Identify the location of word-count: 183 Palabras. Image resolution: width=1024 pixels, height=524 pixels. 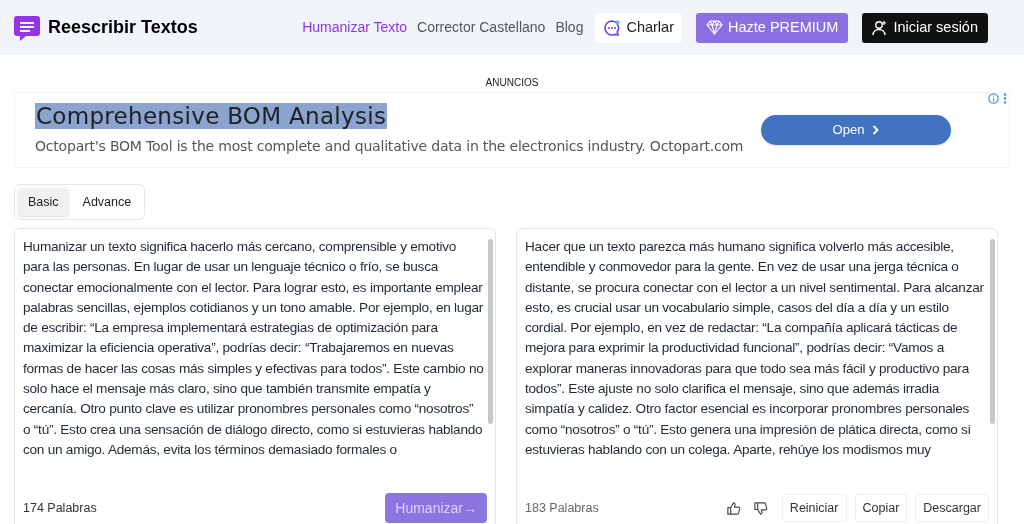
(562, 508).